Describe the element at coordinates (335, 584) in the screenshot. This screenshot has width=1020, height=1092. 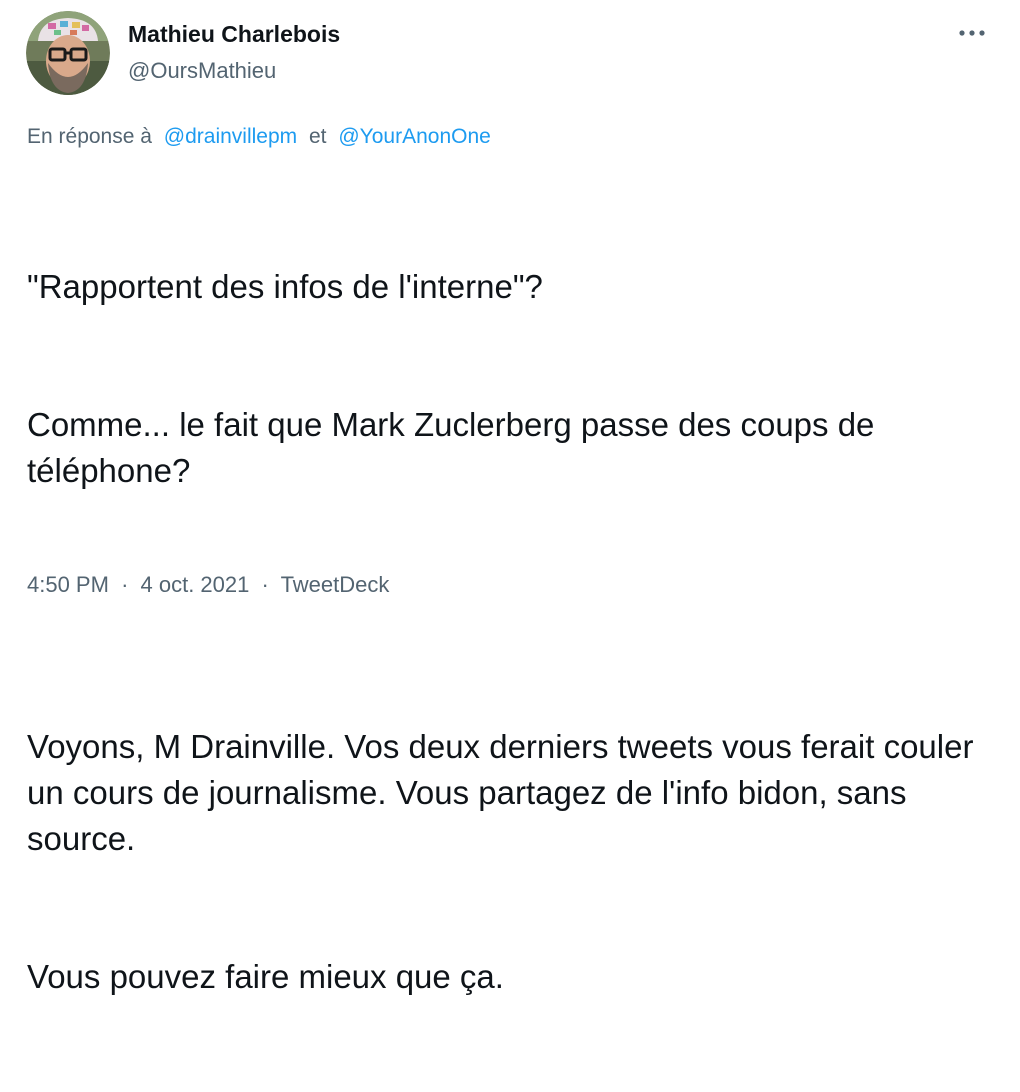
I see `tweet-source: TweetDeck` at that location.